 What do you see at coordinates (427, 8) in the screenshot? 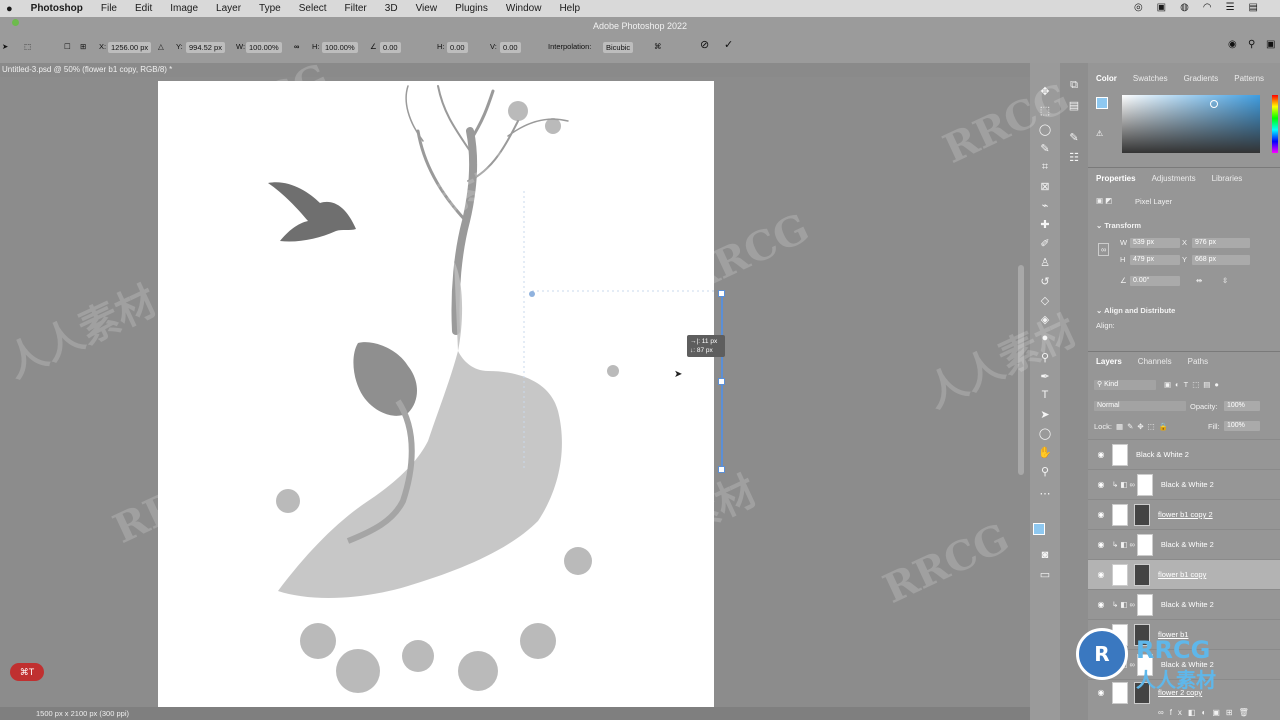
I see `menu-view: View` at bounding box center [427, 8].